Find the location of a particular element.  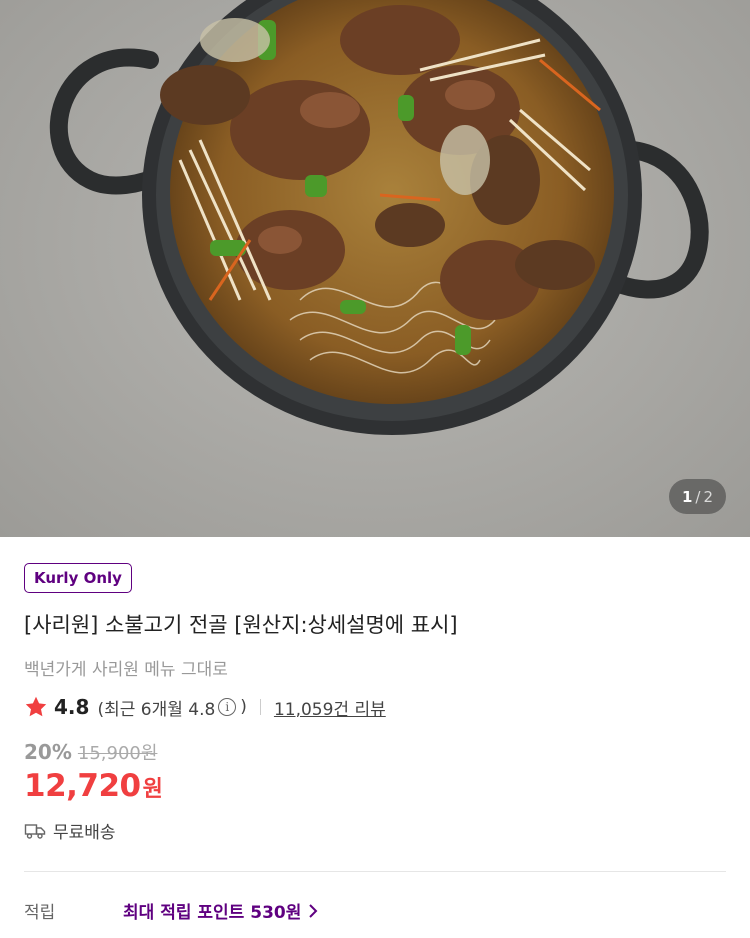

sale-price: 12,720 is located at coordinates (82, 786).